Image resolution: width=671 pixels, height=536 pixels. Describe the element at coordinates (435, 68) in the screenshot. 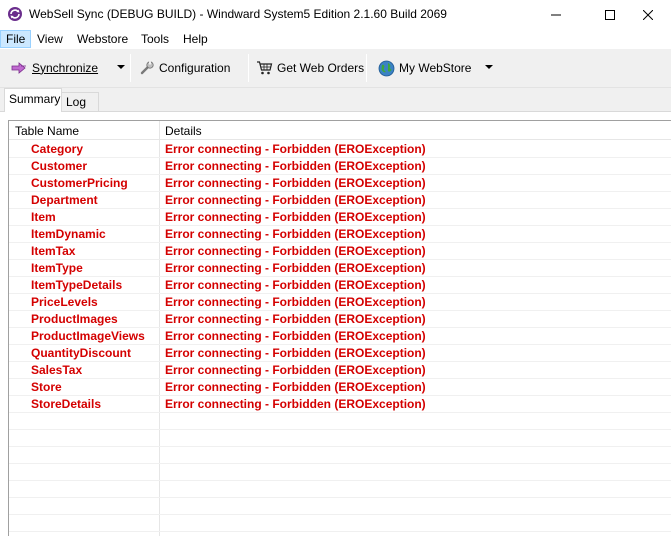

I see `my-webstore-label: My WebStore` at that location.